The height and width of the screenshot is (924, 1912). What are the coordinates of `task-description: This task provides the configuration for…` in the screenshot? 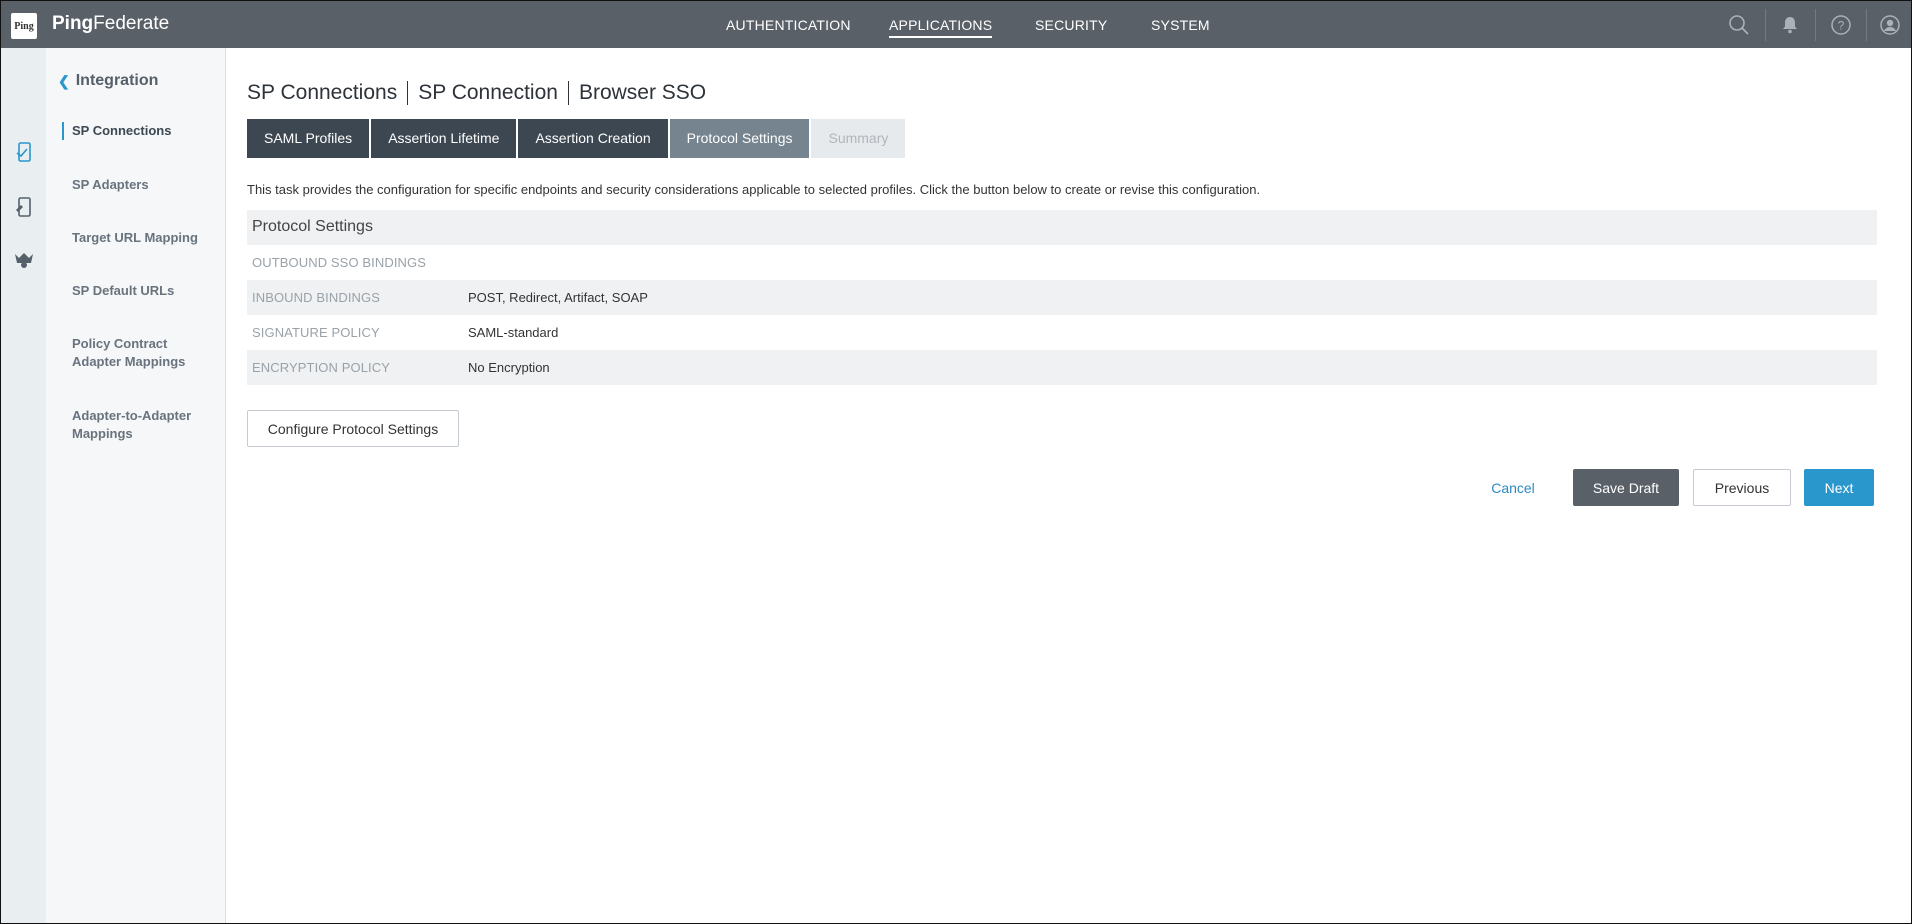 It's located at (754, 189).